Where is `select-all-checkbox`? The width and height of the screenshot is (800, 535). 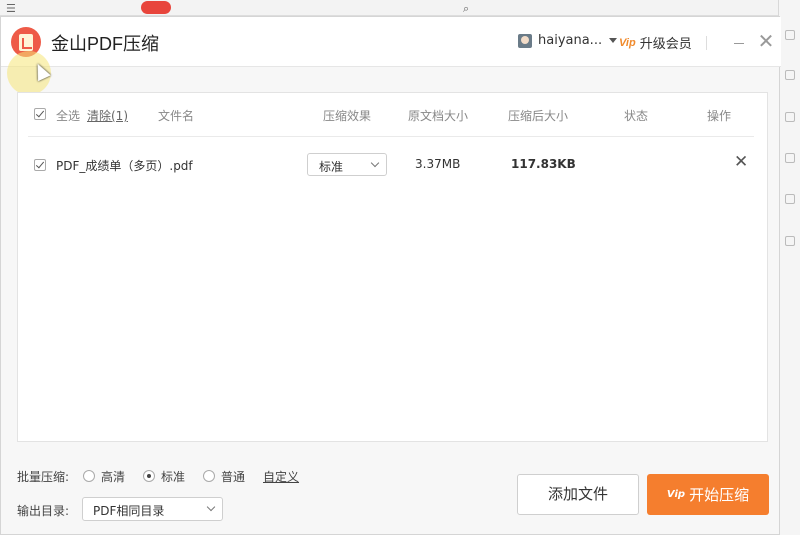
select-all-checkbox is located at coordinates (40, 114).